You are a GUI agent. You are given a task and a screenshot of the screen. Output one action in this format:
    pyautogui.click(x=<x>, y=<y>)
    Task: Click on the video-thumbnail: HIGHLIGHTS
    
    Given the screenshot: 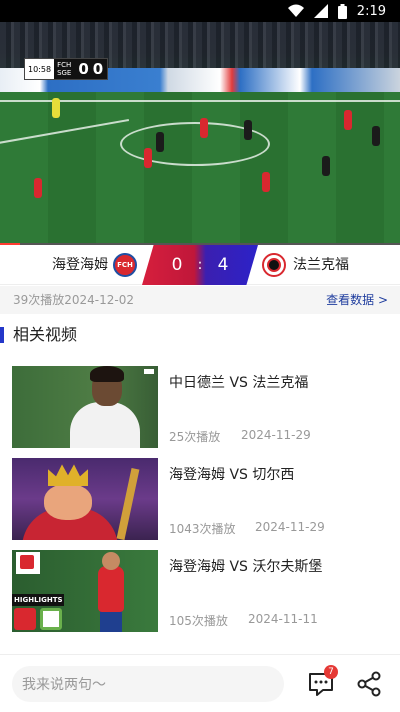 What is the action you would take?
    pyautogui.click(x=85, y=591)
    